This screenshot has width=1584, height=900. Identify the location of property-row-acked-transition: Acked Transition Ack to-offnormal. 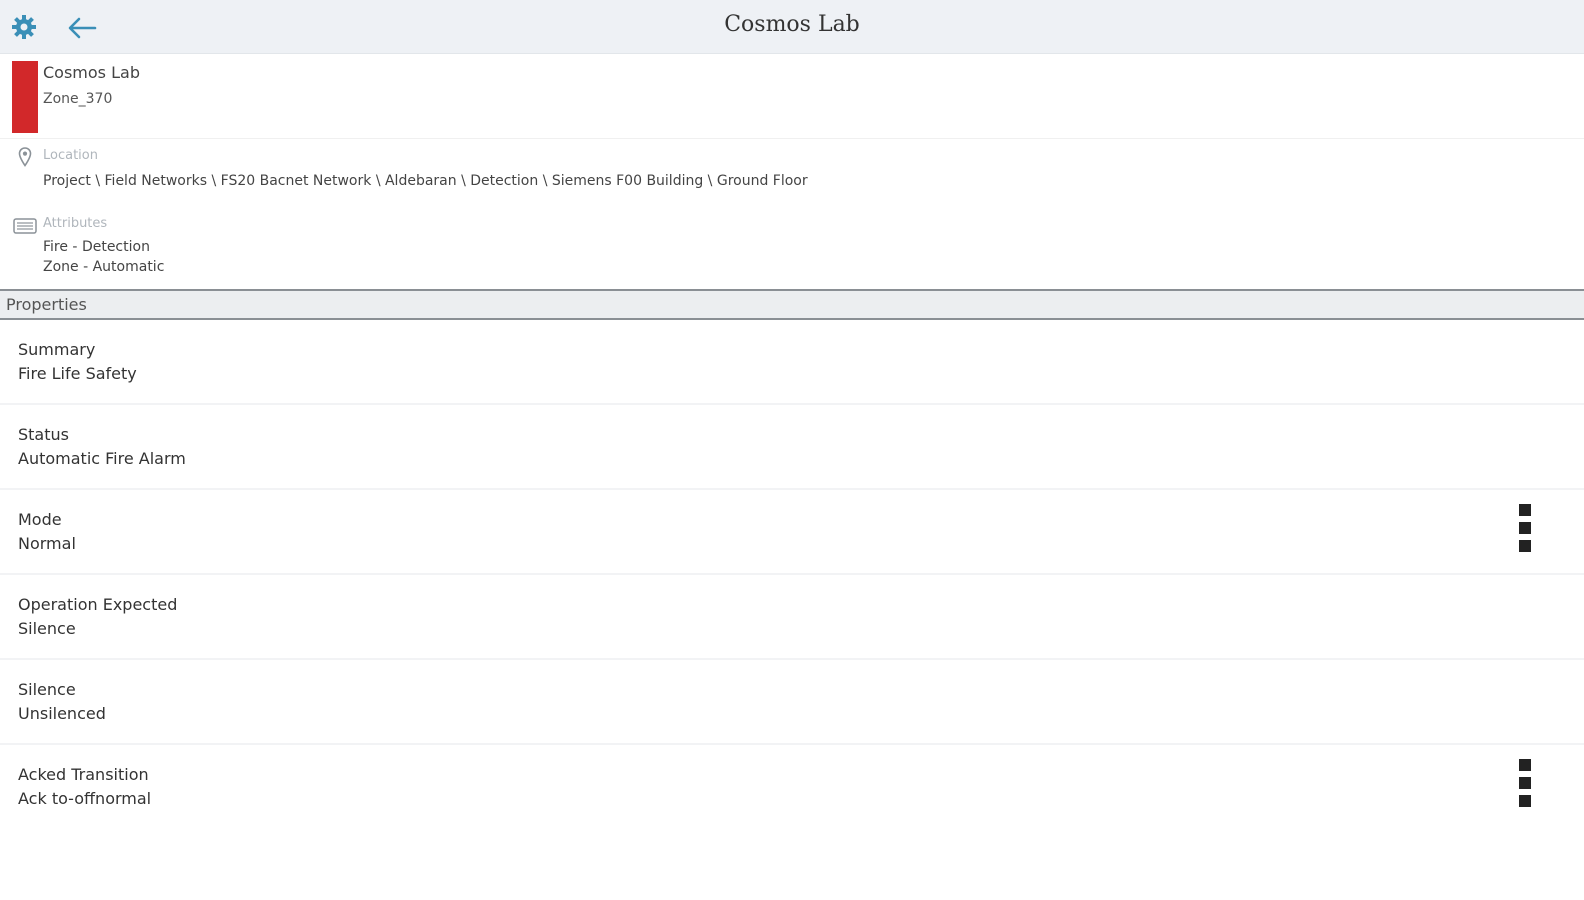
(792, 787).